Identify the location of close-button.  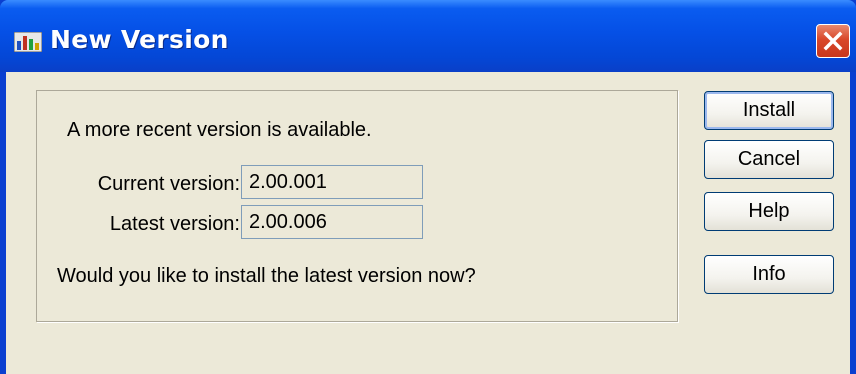
(833, 41).